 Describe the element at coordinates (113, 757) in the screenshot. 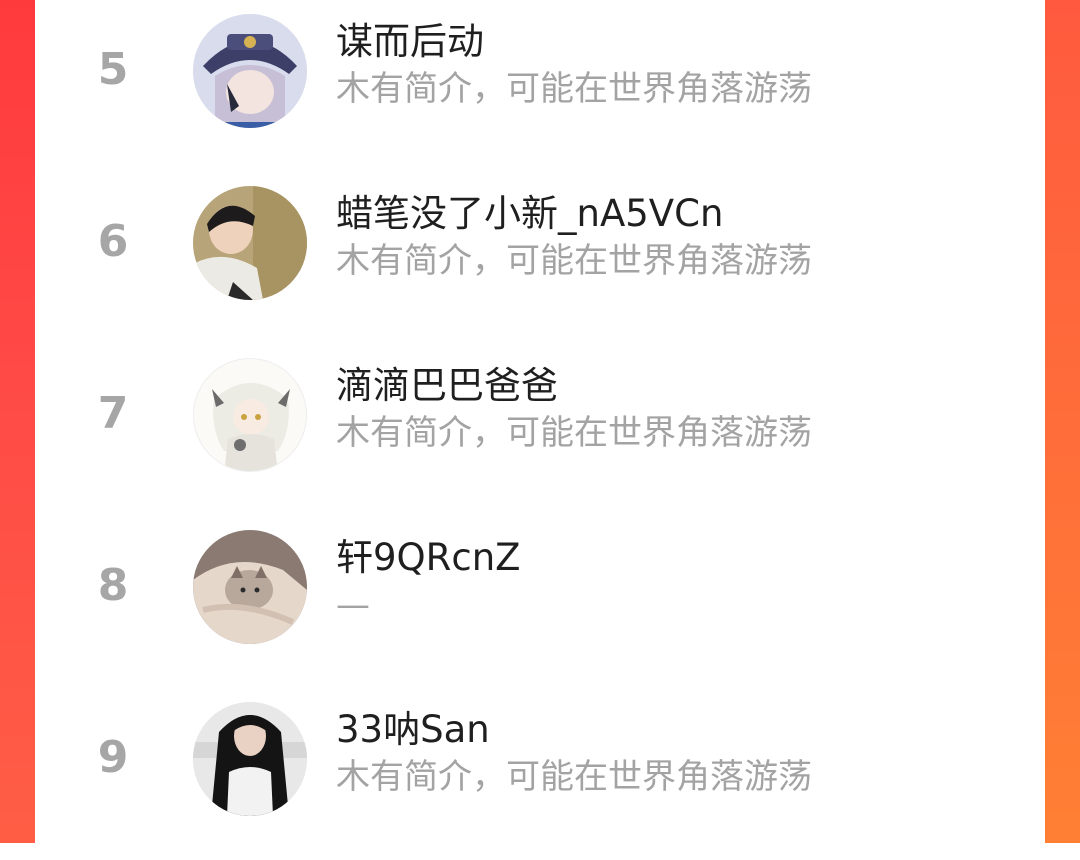

I see `rank-number: 9` at that location.